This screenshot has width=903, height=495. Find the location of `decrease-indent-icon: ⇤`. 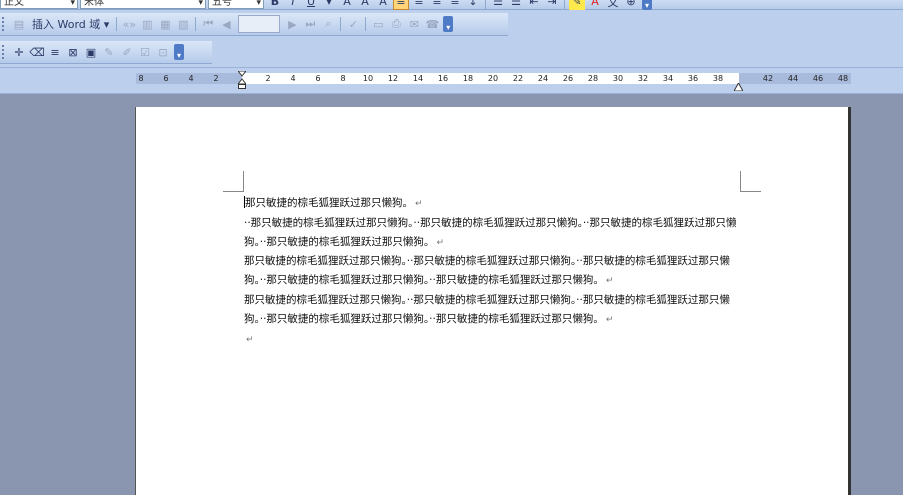

decrease-indent-icon: ⇤ is located at coordinates (534, 5).